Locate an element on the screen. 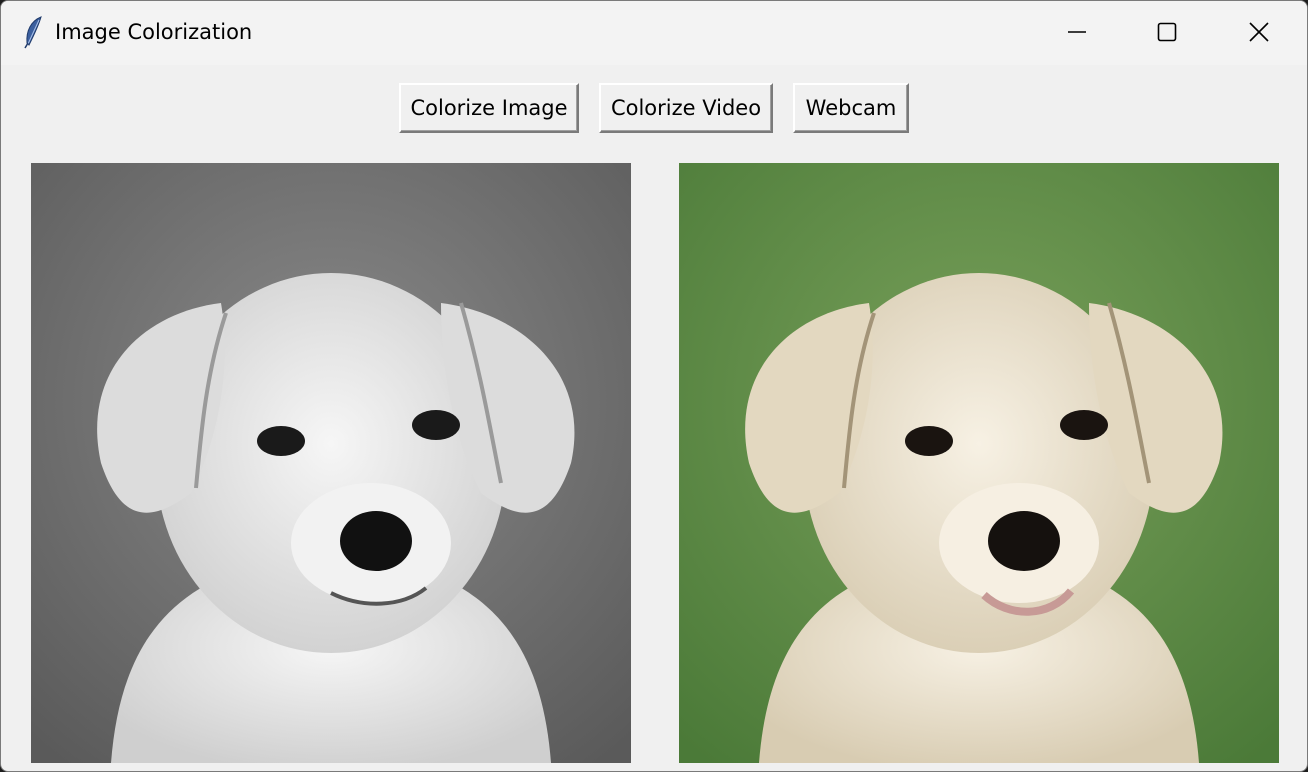 This screenshot has height=772, width=1308. colorize-image-button: Colorize Image is located at coordinates (489, 108).